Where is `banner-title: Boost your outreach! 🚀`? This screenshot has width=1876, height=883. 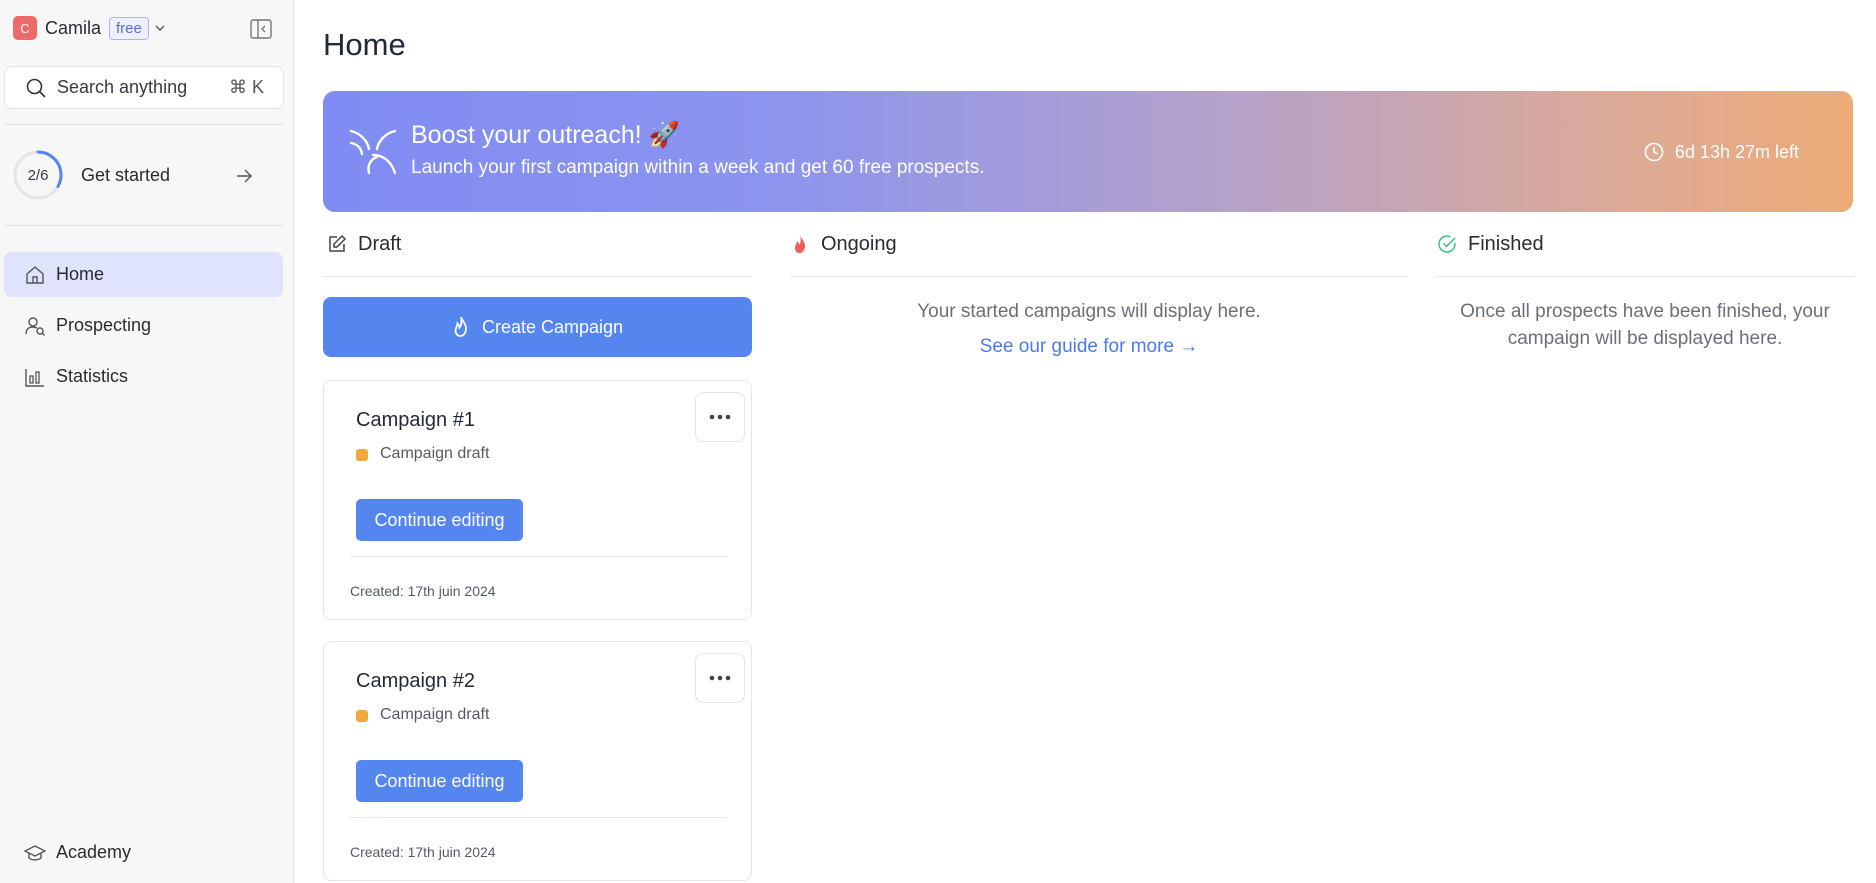
banner-title: Boost your outreach! 🚀 is located at coordinates (545, 135).